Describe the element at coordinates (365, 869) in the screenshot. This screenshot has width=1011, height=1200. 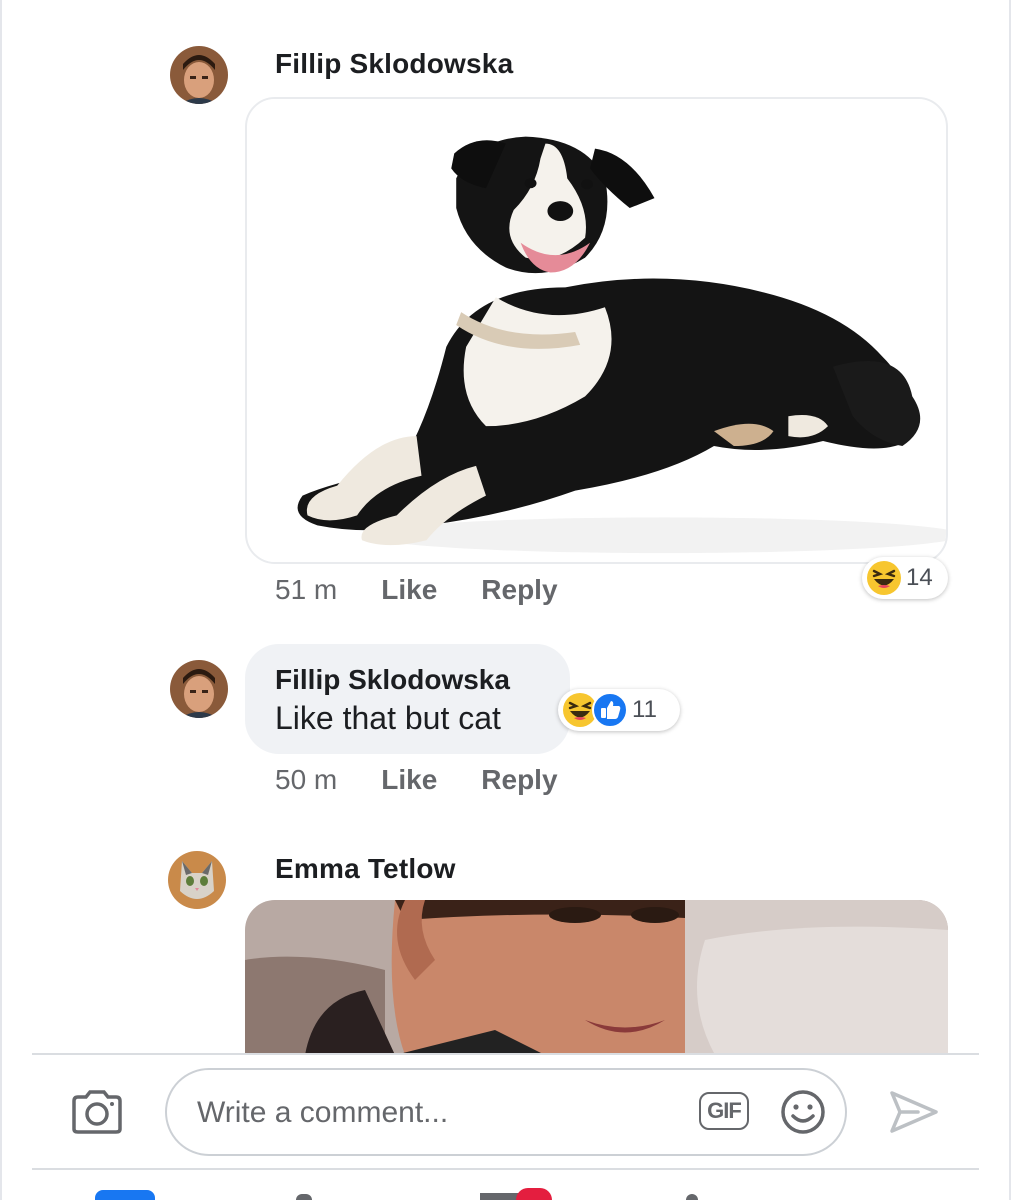
I see `comment-author: Emma Tetlow` at that location.